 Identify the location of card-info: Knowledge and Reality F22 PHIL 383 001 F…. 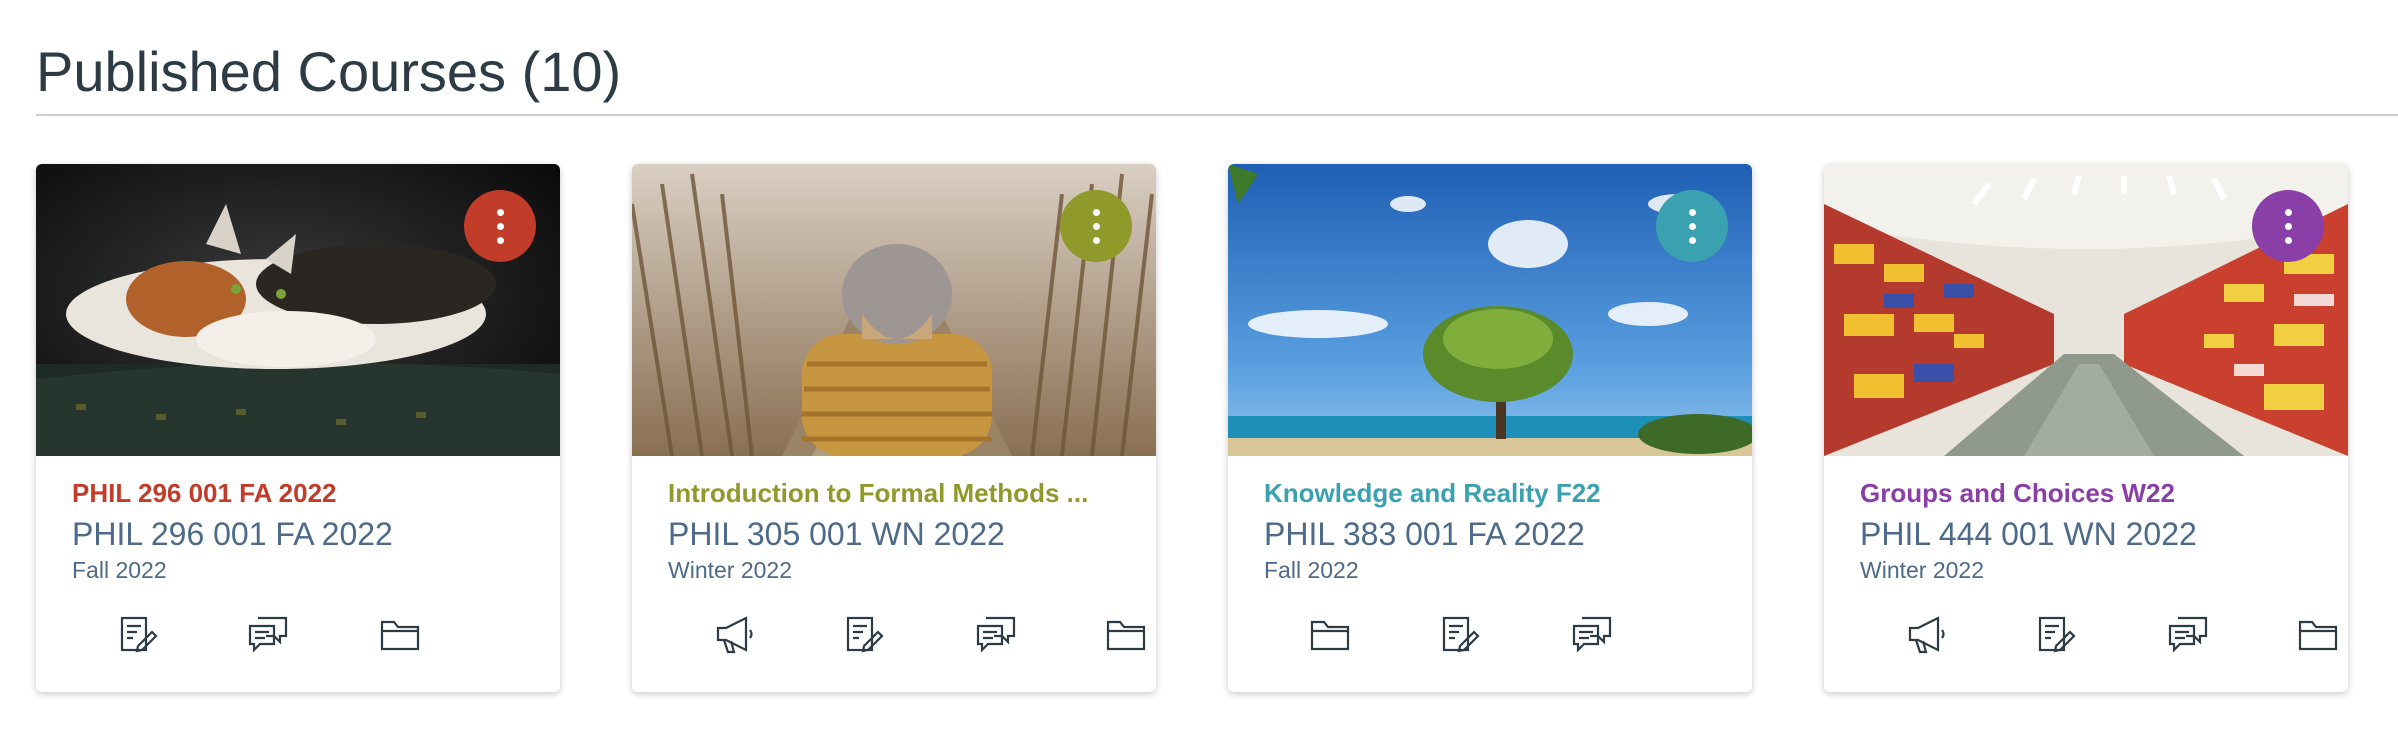
(1494, 530).